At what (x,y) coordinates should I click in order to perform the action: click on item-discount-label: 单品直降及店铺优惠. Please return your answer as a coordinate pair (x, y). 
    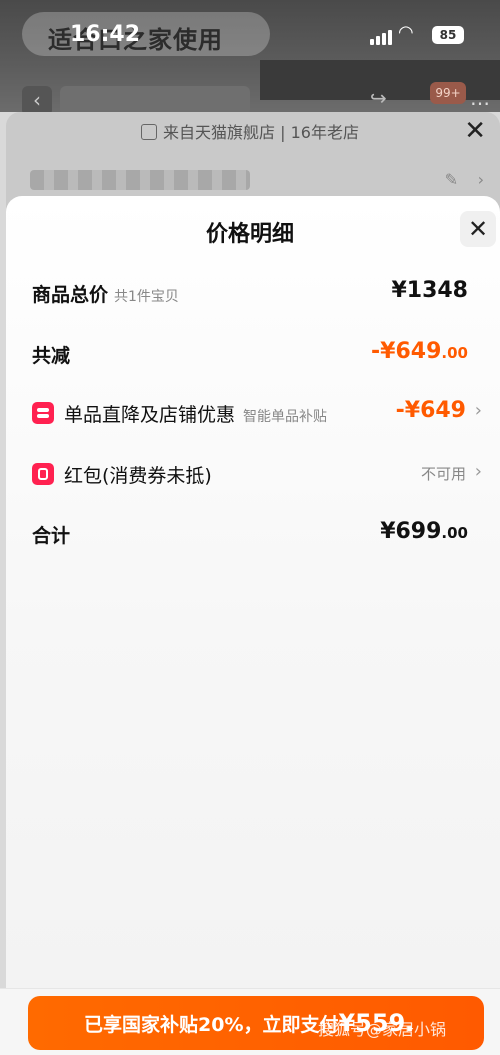
    Looking at the image, I should click on (150, 415).